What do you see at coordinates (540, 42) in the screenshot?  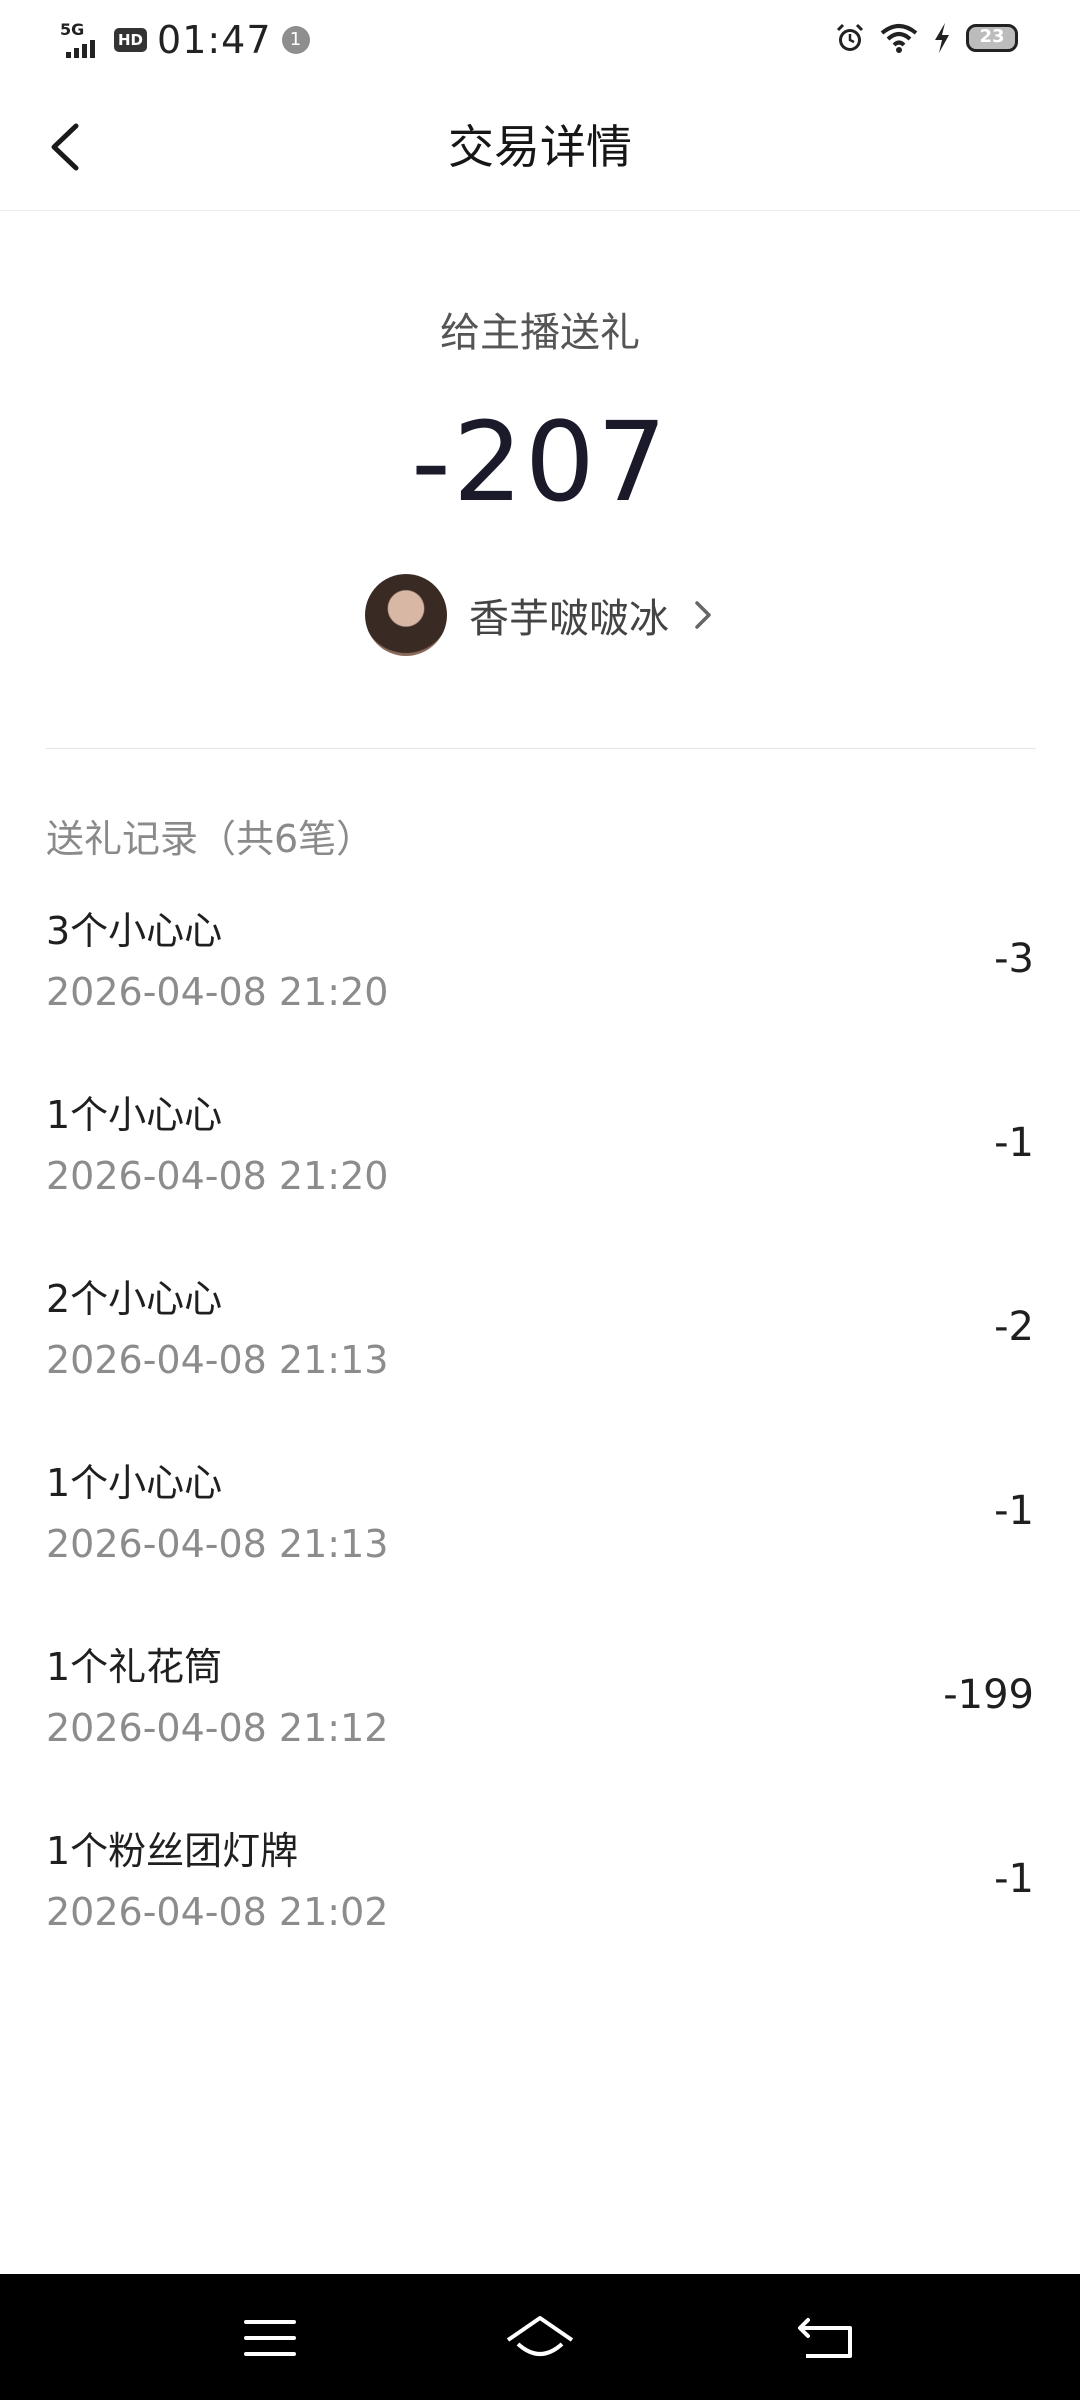 I see `status-bar: 5G HD 01:47 1 23` at bounding box center [540, 42].